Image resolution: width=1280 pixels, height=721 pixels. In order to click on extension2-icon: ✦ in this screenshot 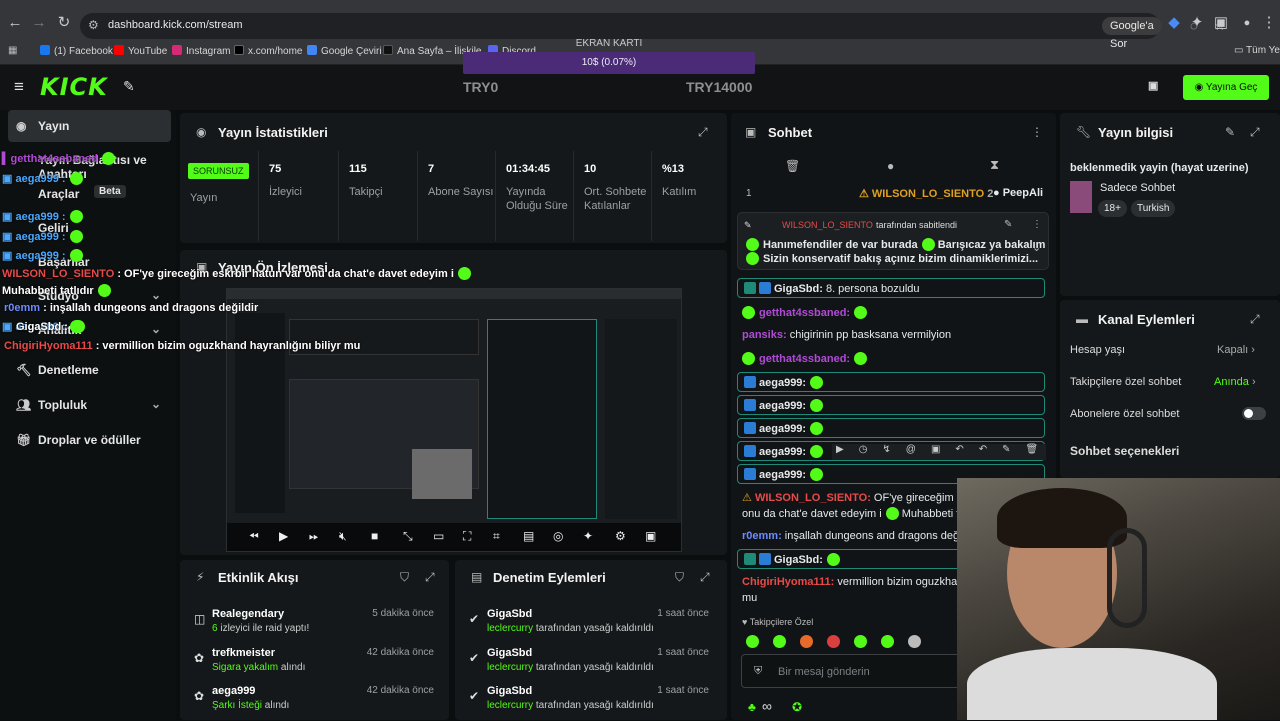, I will do `click(1197, 23)`.